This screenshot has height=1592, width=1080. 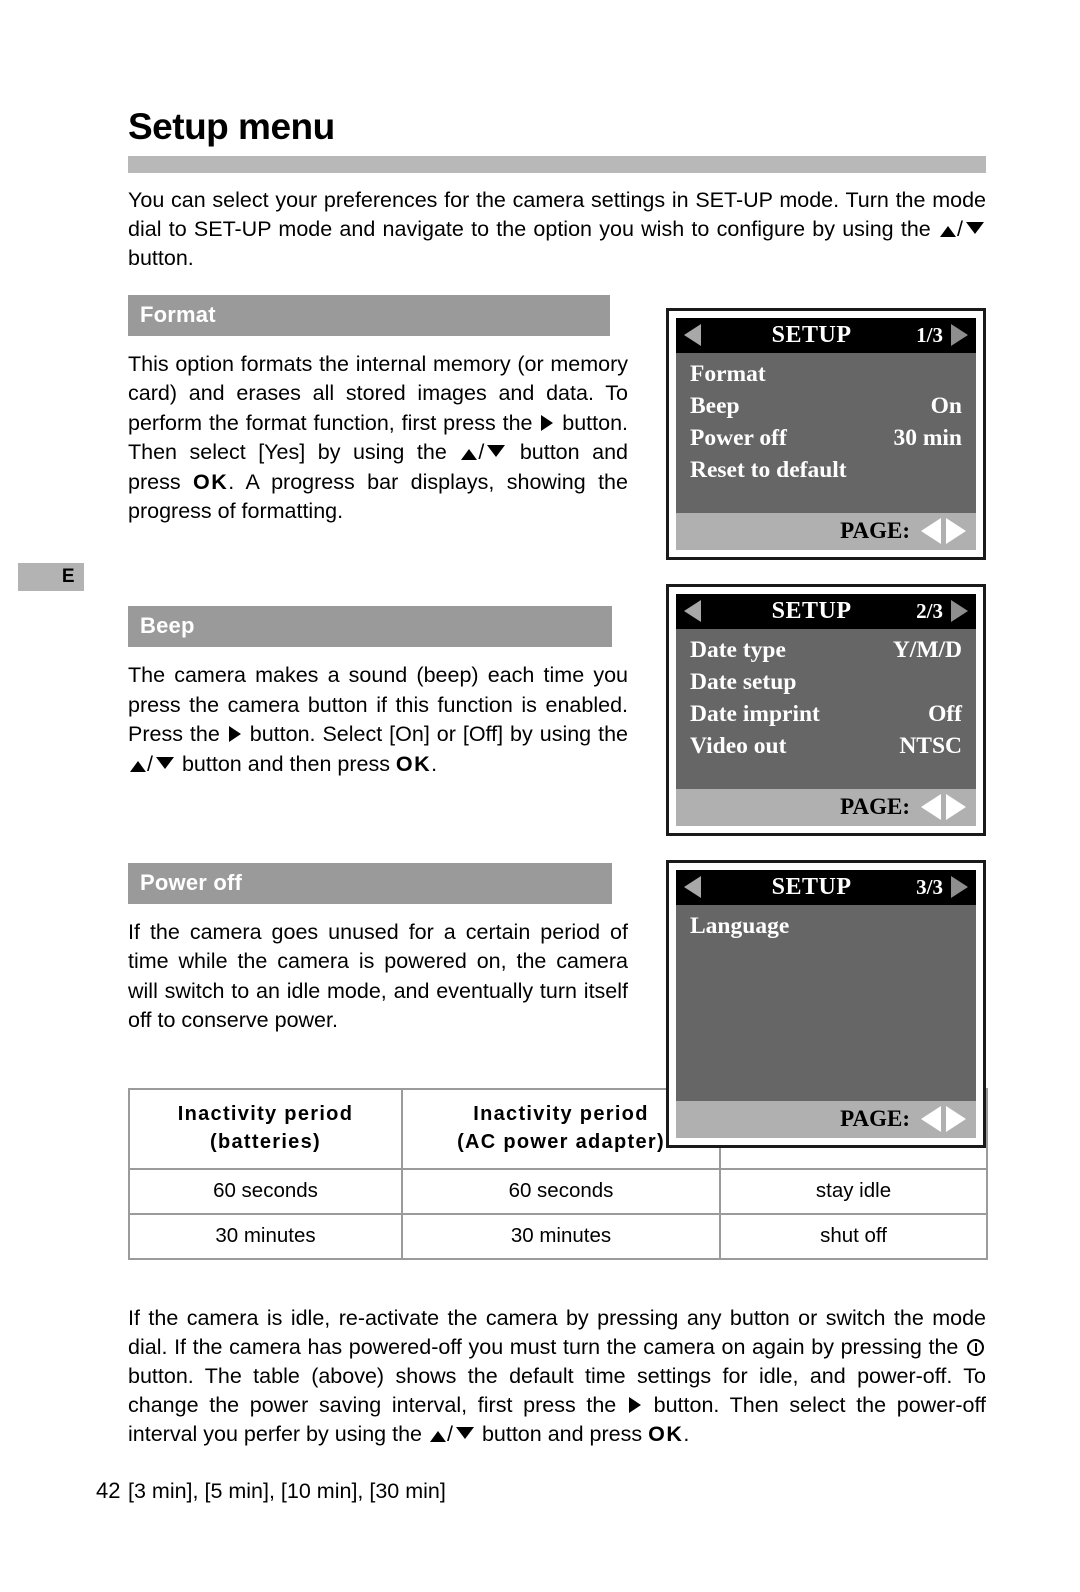 I want to click on lcd-3-menu-list: Language, so click(x=826, y=925).